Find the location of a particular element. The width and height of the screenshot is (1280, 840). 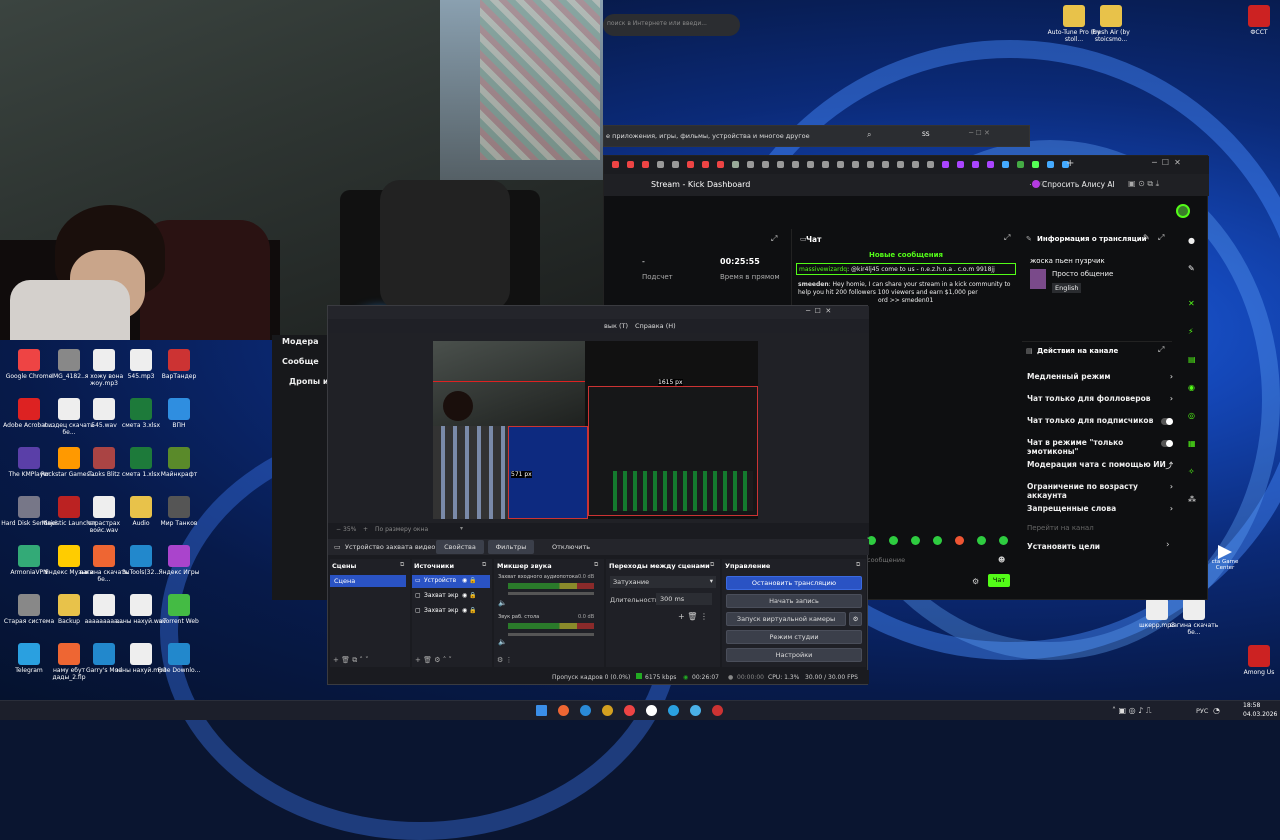

profile-badge: SS is located at coordinates (926, 134).